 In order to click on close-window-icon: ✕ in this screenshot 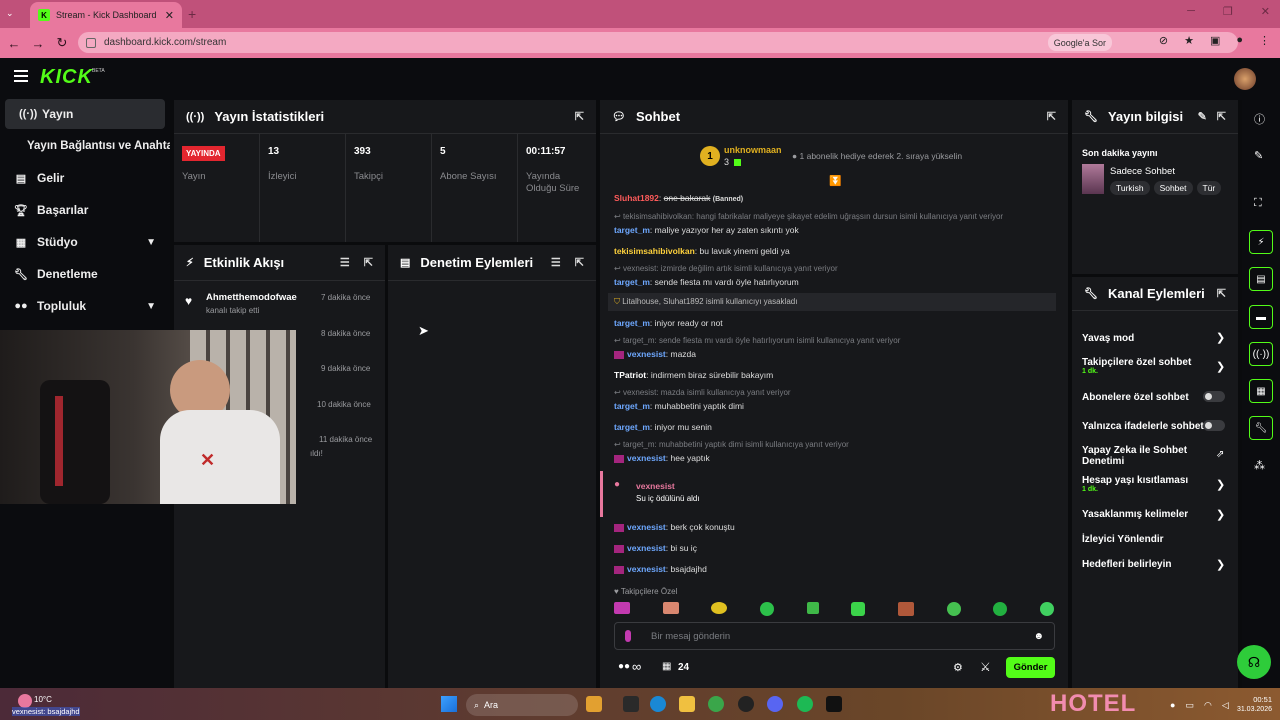, I will do `click(1265, 11)`.